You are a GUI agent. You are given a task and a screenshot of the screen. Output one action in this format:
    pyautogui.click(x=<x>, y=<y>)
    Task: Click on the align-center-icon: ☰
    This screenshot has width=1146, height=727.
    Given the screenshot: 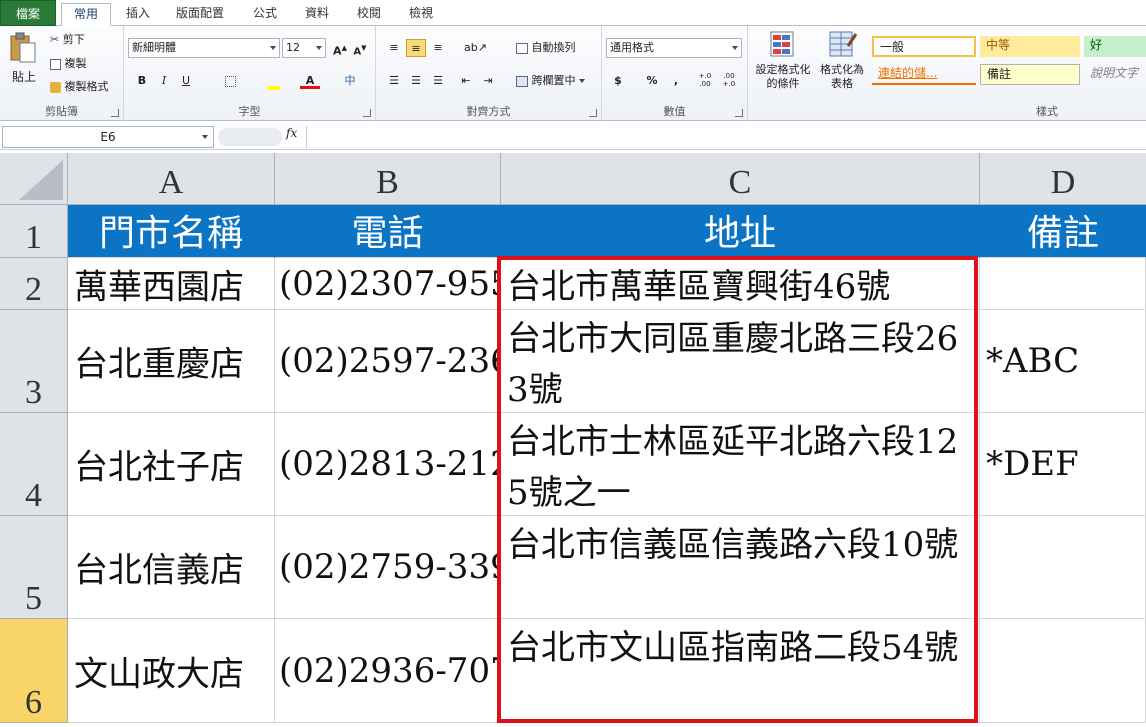 What is the action you would take?
    pyautogui.click(x=416, y=81)
    